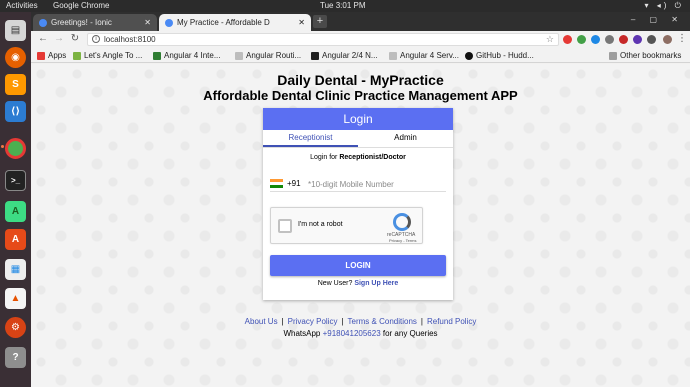  What do you see at coordinates (95, 22) in the screenshot?
I see `tab-greetings: Greetings! - Ionic ✕` at bounding box center [95, 22].